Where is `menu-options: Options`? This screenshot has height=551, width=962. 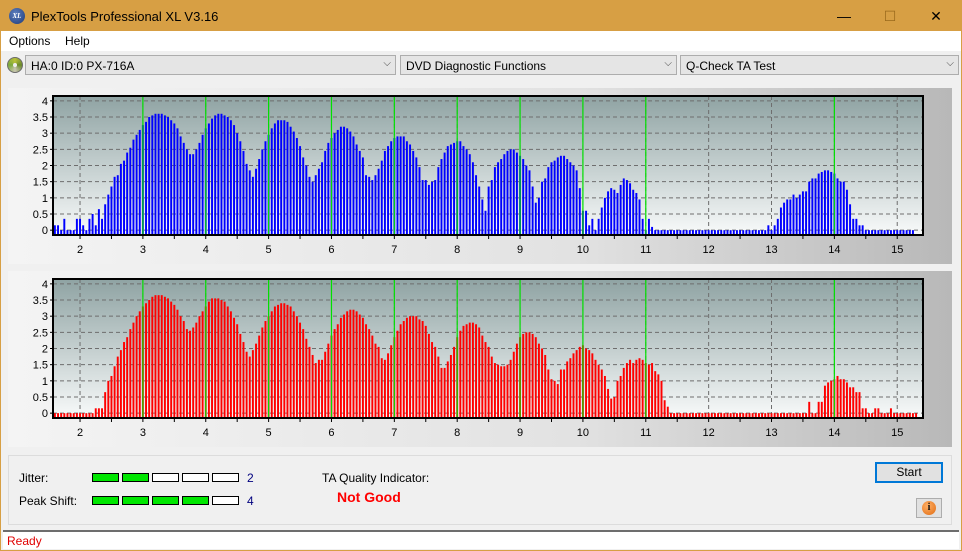
menu-options: Options is located at coordinates (29, 41).